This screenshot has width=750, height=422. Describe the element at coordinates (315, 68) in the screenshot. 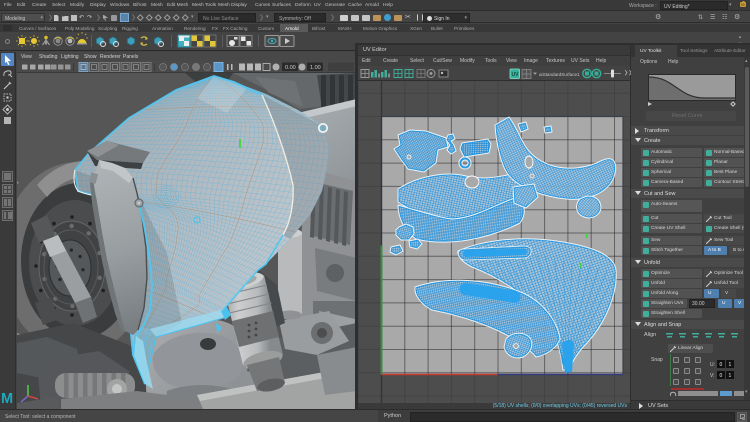

I see `svg-text: 1.00` at that location.